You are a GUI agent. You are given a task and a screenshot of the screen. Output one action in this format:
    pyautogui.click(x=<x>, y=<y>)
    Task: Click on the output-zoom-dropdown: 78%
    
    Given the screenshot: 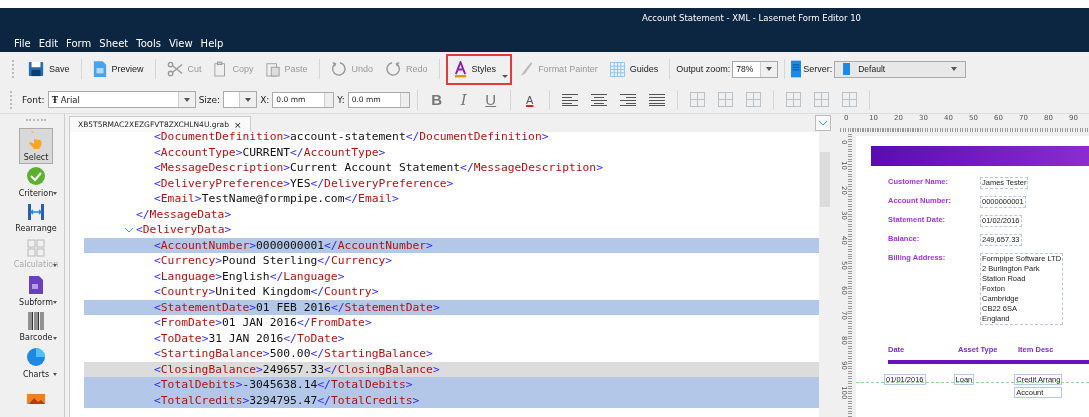 What is the action you would take?
    pyautogui.click(x=755, y=69)
    